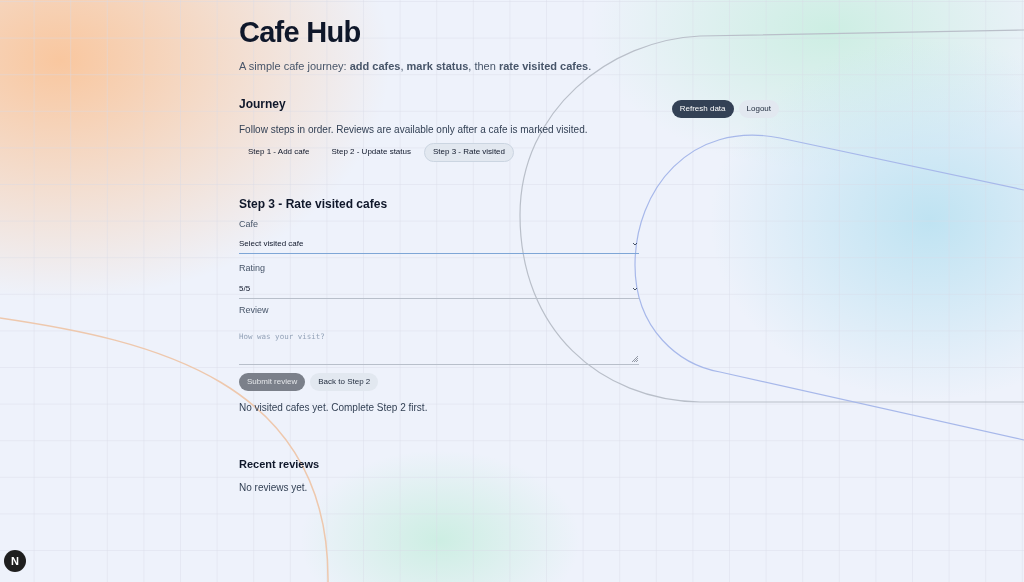 This screenshot has height=582, width=1024. Describe the element at coordinates (313, 204) in the screenshot. I see `form-heading: Step 3 - Rate visited cafes` at that location.